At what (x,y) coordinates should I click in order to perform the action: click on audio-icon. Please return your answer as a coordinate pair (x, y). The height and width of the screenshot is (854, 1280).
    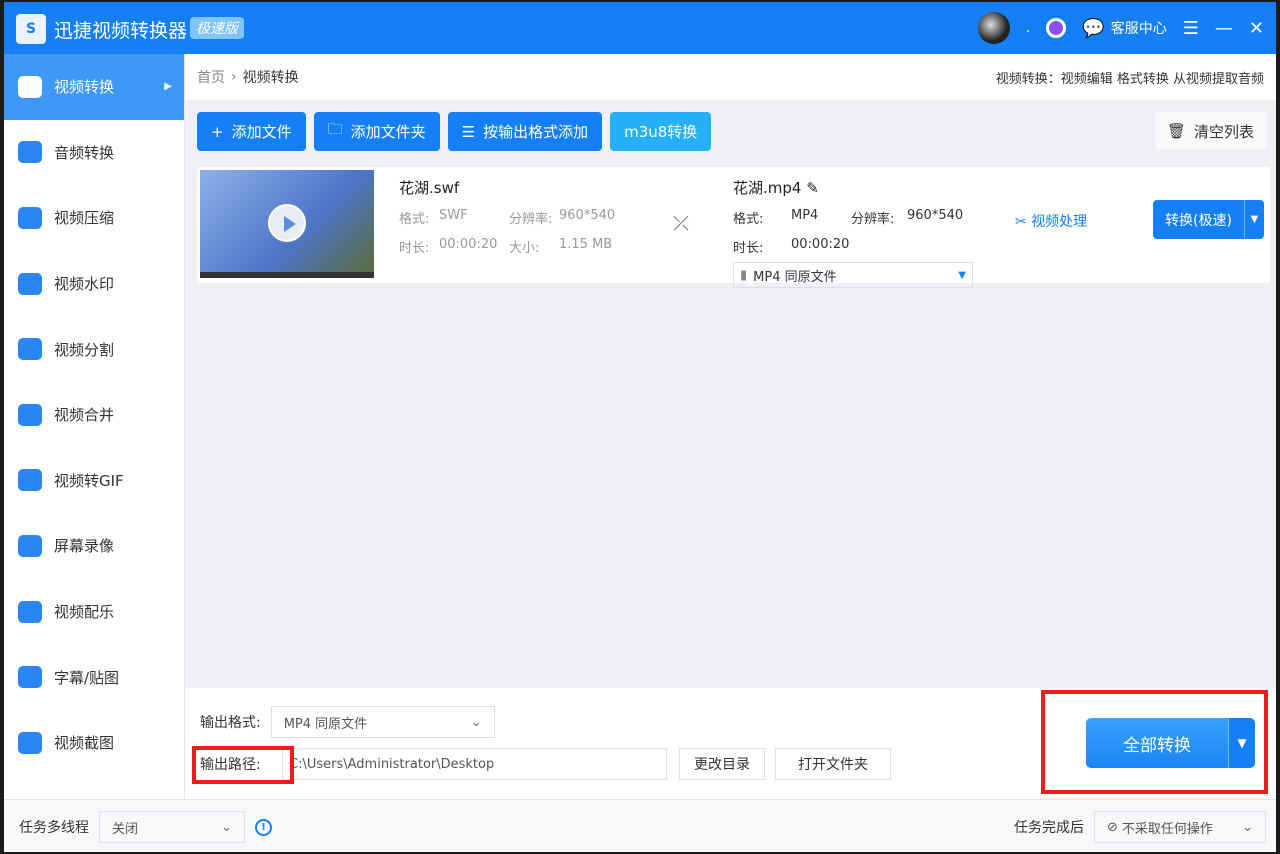
    Looking at the image, I should click on (30, 152).